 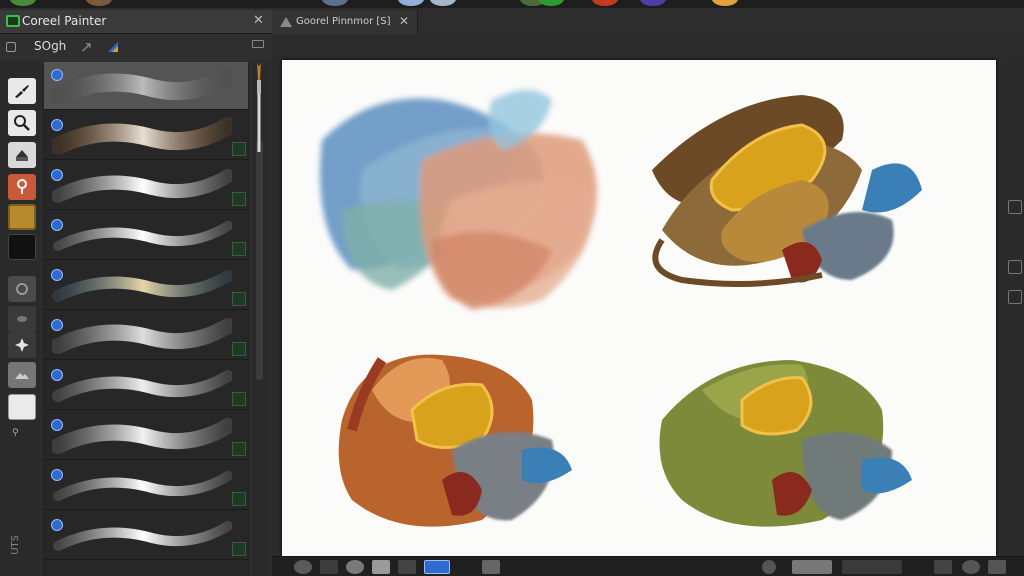 I want to click on document-tab: Goorel Pinnmor [S] ✕, so click(x=345, y=22).